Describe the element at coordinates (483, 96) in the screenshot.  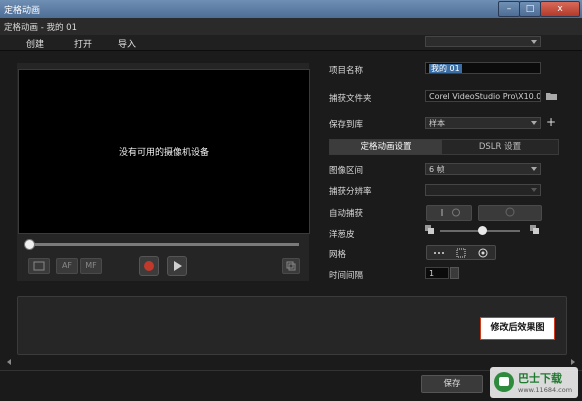
I see `capture-folder-input: Corel VideoStudio Pro\X10.0\` at that location.